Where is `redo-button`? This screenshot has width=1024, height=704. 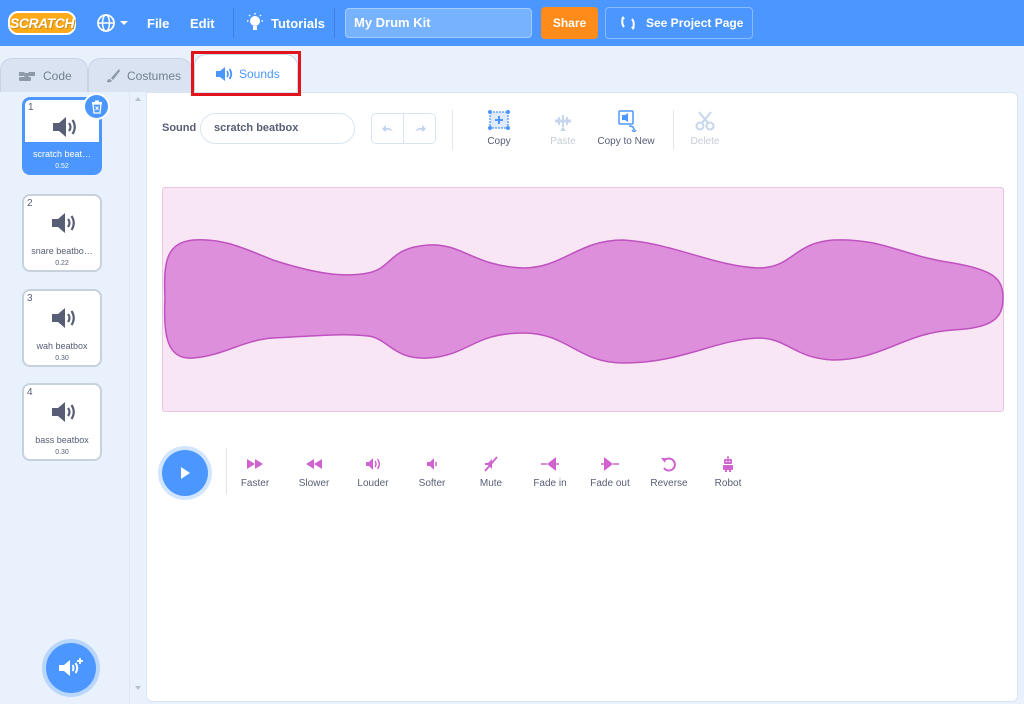 redo-button is located at coordinates (419, 128).